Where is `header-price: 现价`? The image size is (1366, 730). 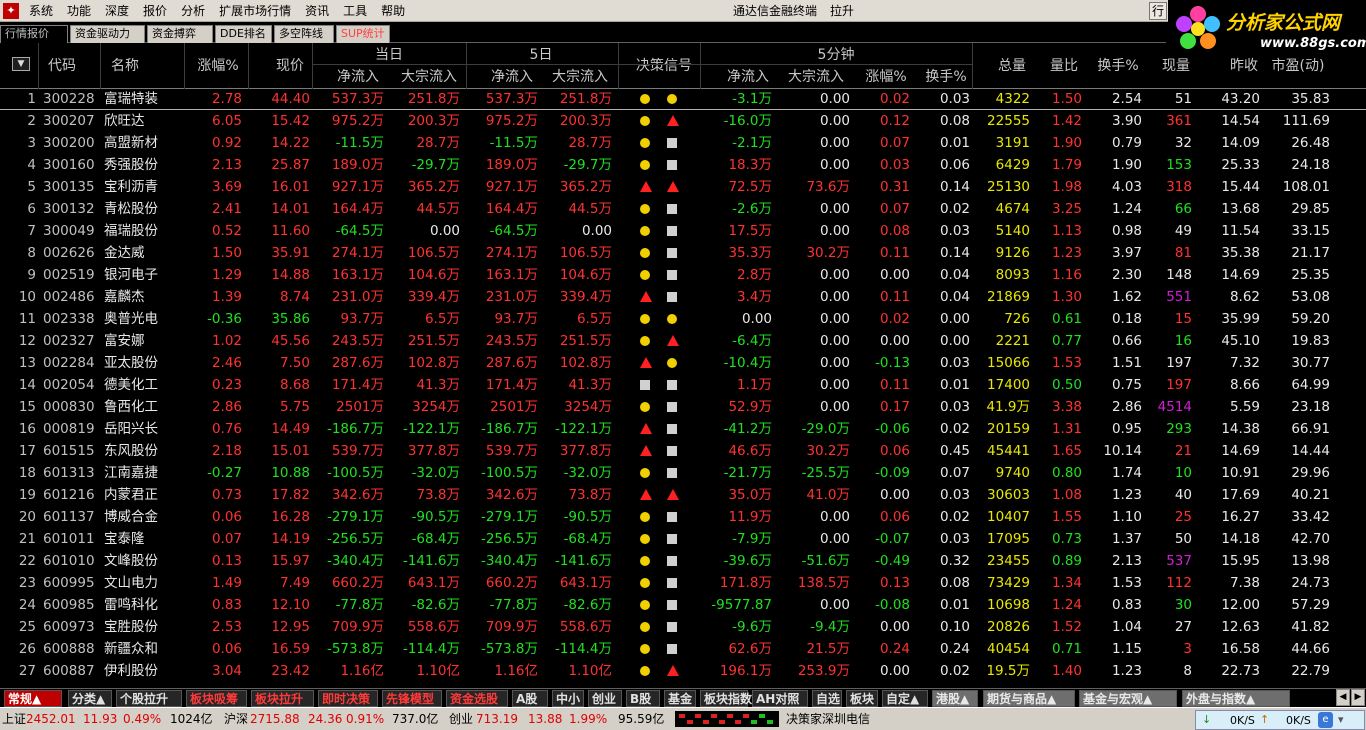
header-price: 现价 is located at coordinates (290, 65).